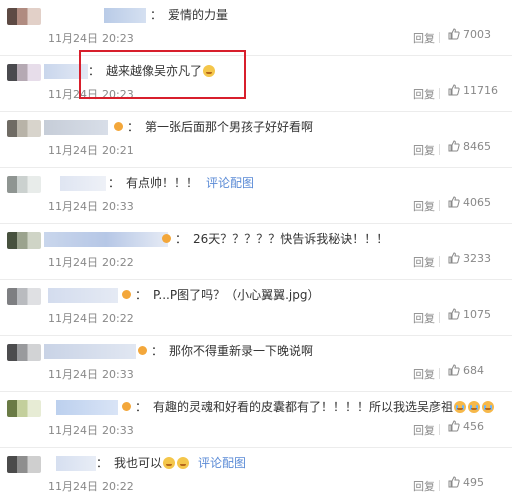 The image size is (512, 504). I want to click on like-count: 3233, so click(477, 258).